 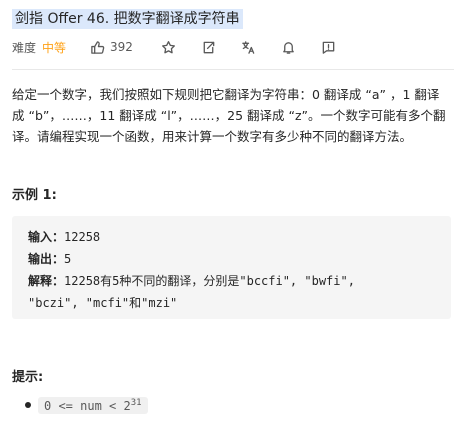 I want to click on problem-meta-row: 难度 中等 392, so click(x=175, y=47).